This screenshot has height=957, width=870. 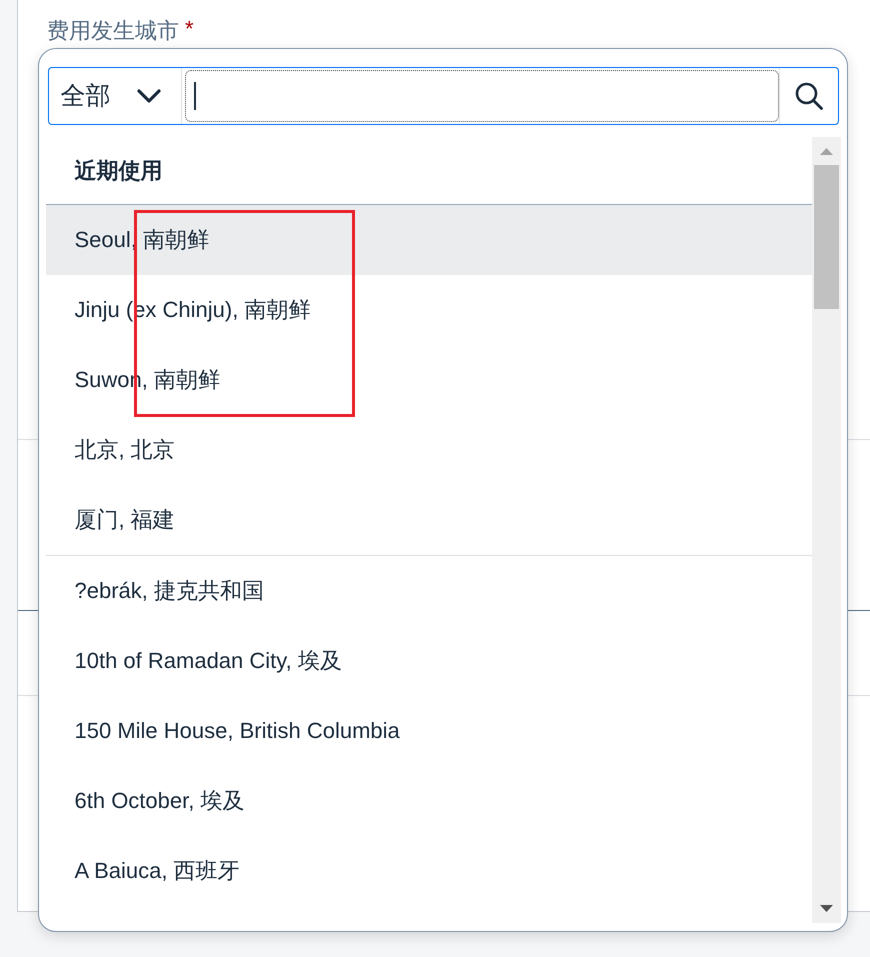 I want to click on group-title: 近期使用, so click(x=118, y=171).